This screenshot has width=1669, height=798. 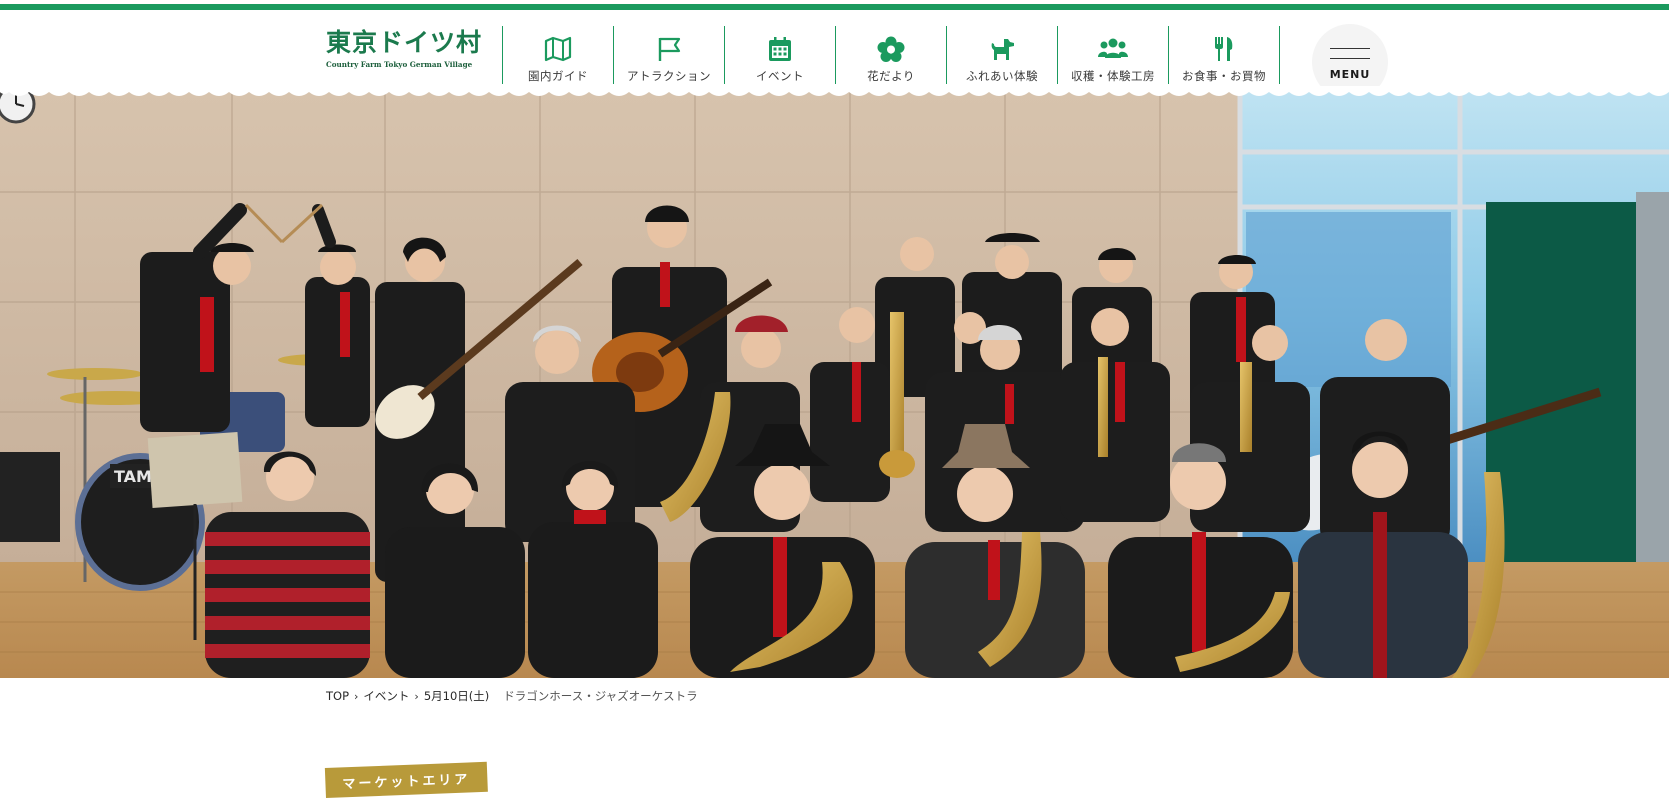 What do you see at coordinates (1113, 48) in the screenshot?
I see `people-icon` at bounding box center [1113, 48].